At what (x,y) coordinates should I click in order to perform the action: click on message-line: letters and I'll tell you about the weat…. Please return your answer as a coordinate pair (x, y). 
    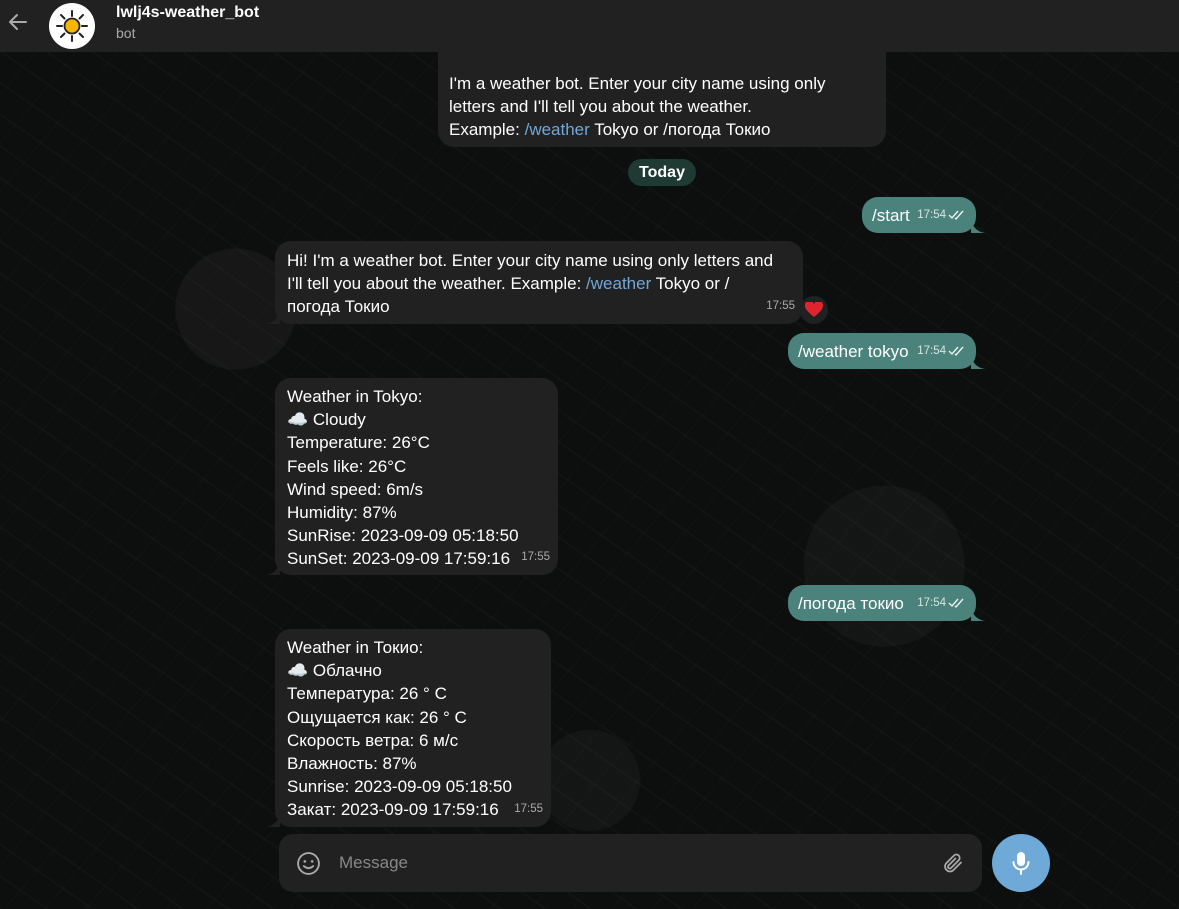
    Looking at the image, I should click on (600, 107).